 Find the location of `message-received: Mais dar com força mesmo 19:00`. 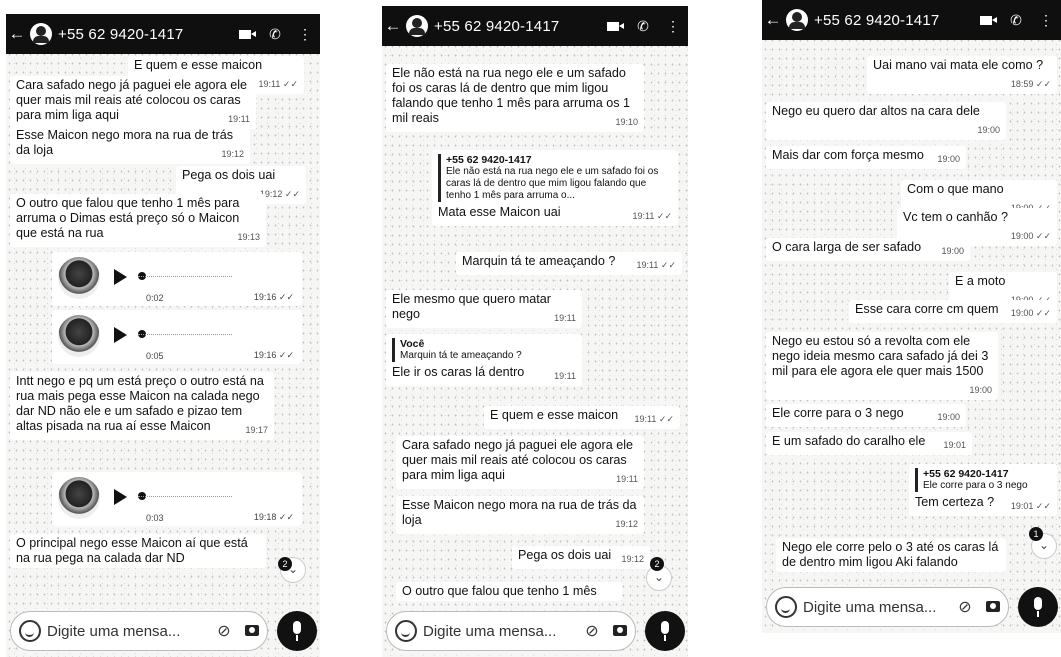

message-received: Mais dar com força mesmo 19:00 is located at coordinates (866, 157).